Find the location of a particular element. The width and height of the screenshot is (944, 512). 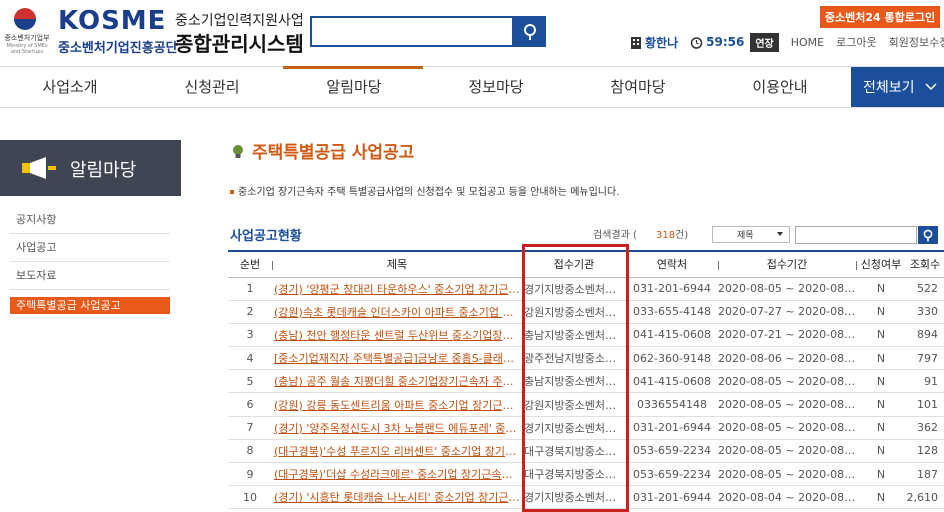

cell-period: 2020-07-27 ~ 2020-08-06 is located at coordinates (787, 312).